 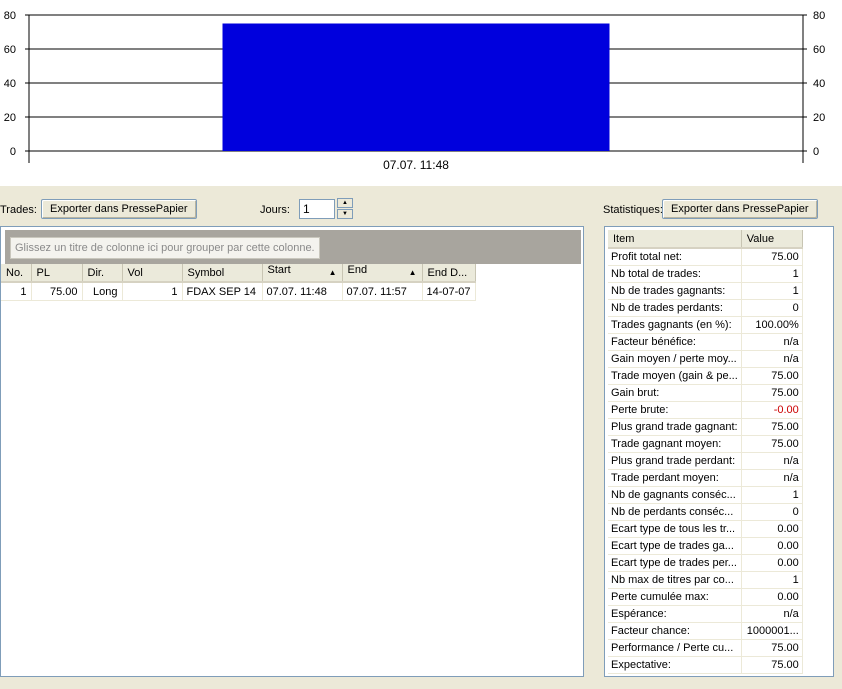 I want to click on arrow-down-icon: ▼, so click(x=345, y=214).